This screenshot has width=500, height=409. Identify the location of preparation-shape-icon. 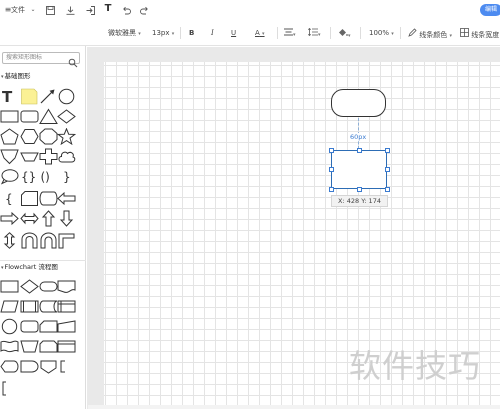
(66, 346).